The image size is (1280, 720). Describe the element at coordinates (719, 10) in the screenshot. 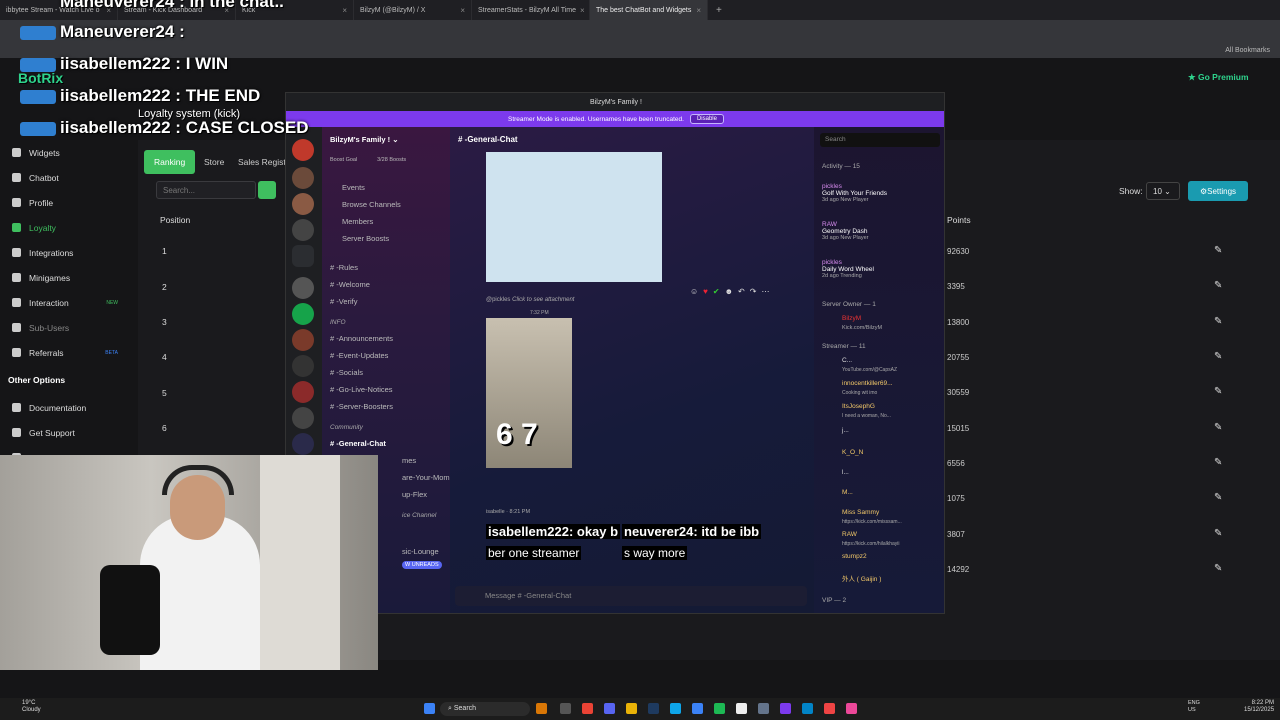

I see `new-tab-button: +` at that location.